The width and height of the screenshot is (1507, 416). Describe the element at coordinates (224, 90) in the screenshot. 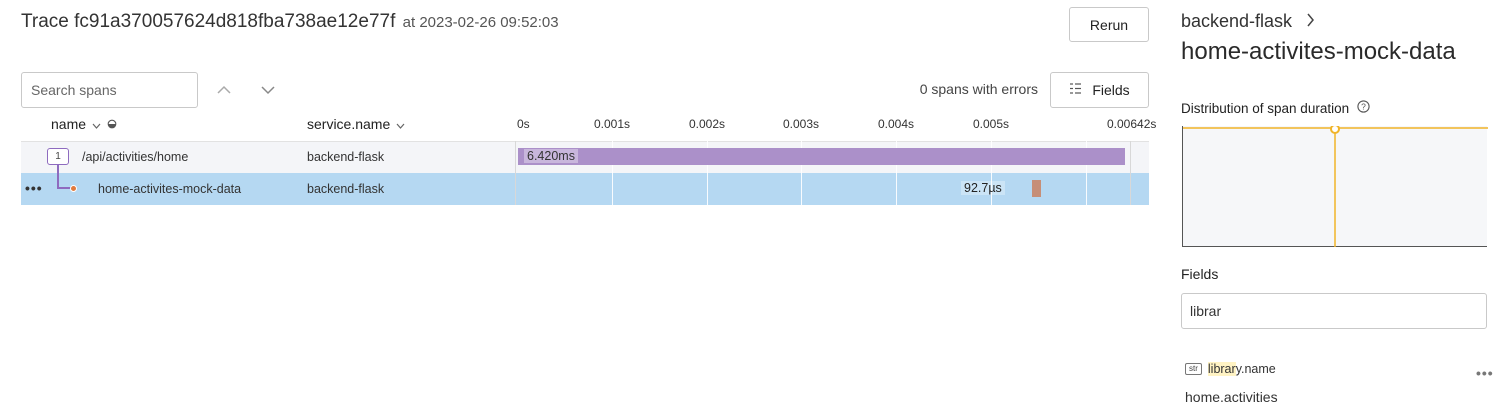

I see `chevron-up-icon` at that location.